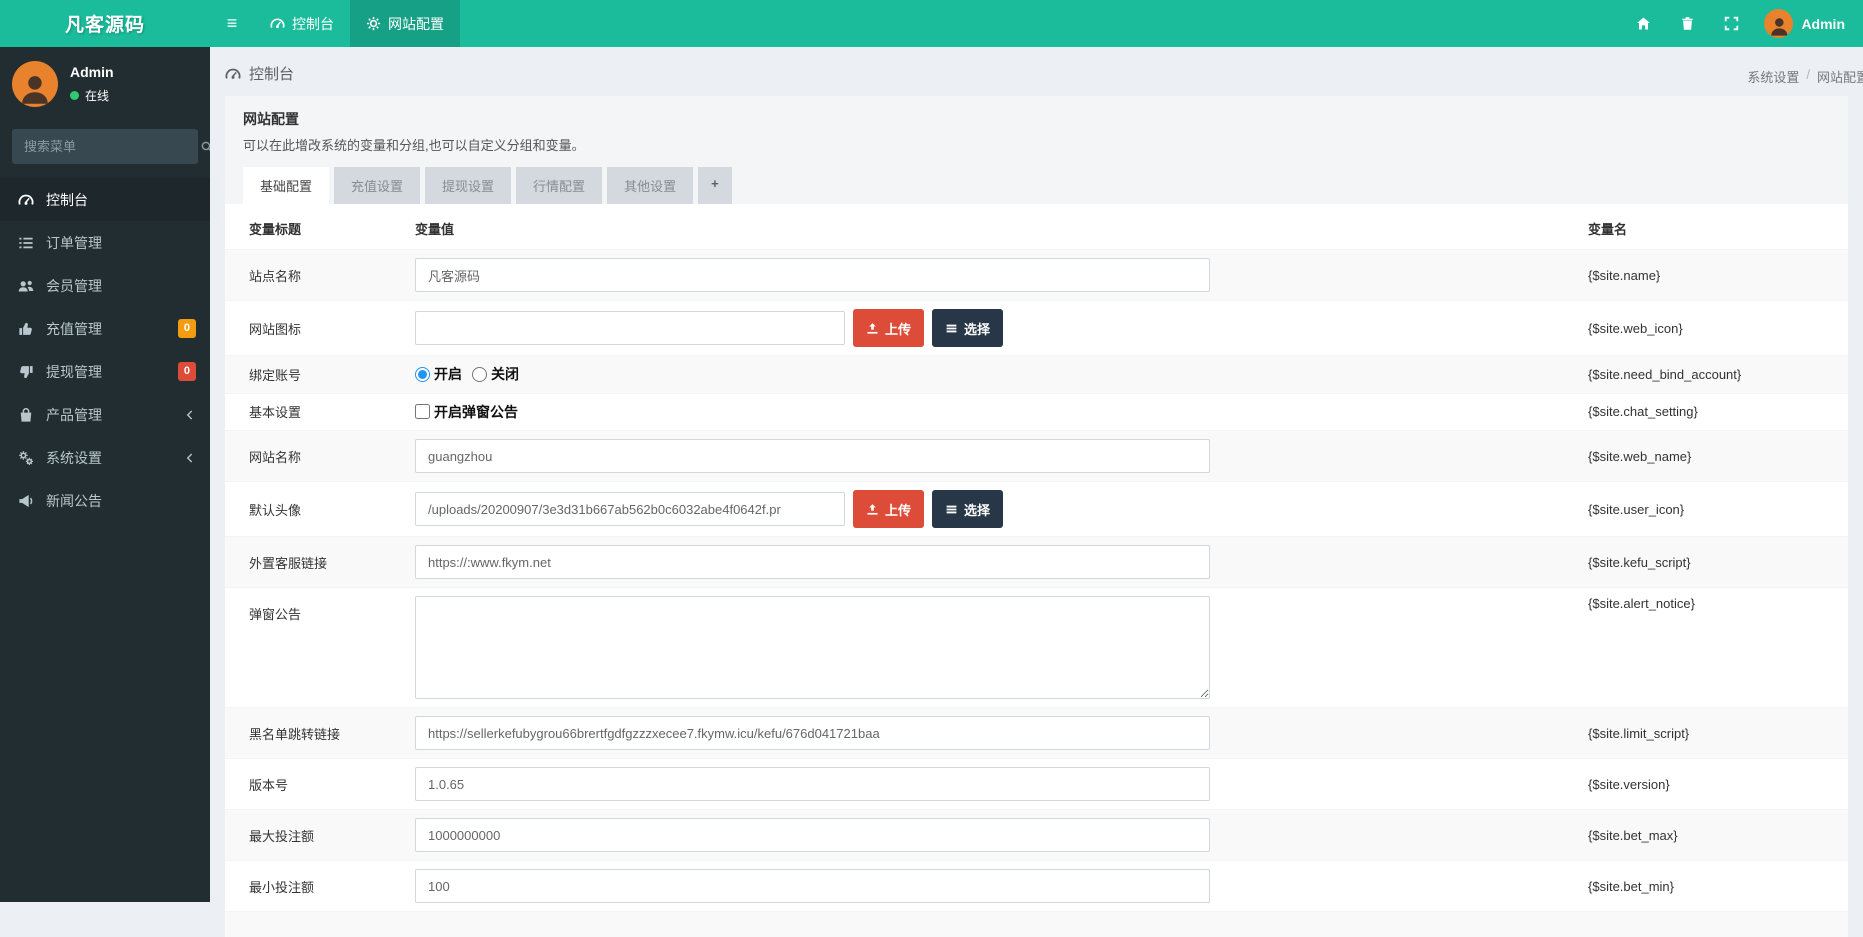 This screenshot has width=1863, height=937. I want to click on table-row: 最小投注额 {$site.bet_min}, so click(1036, 886).